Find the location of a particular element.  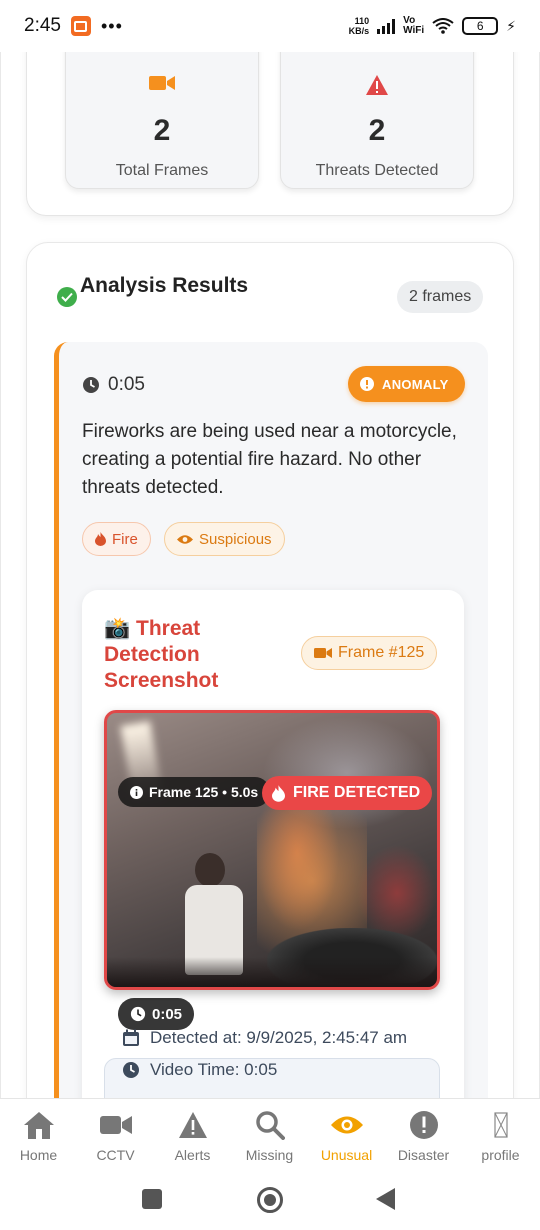

threat-screenshot-image is located at coordinates (272, 850).